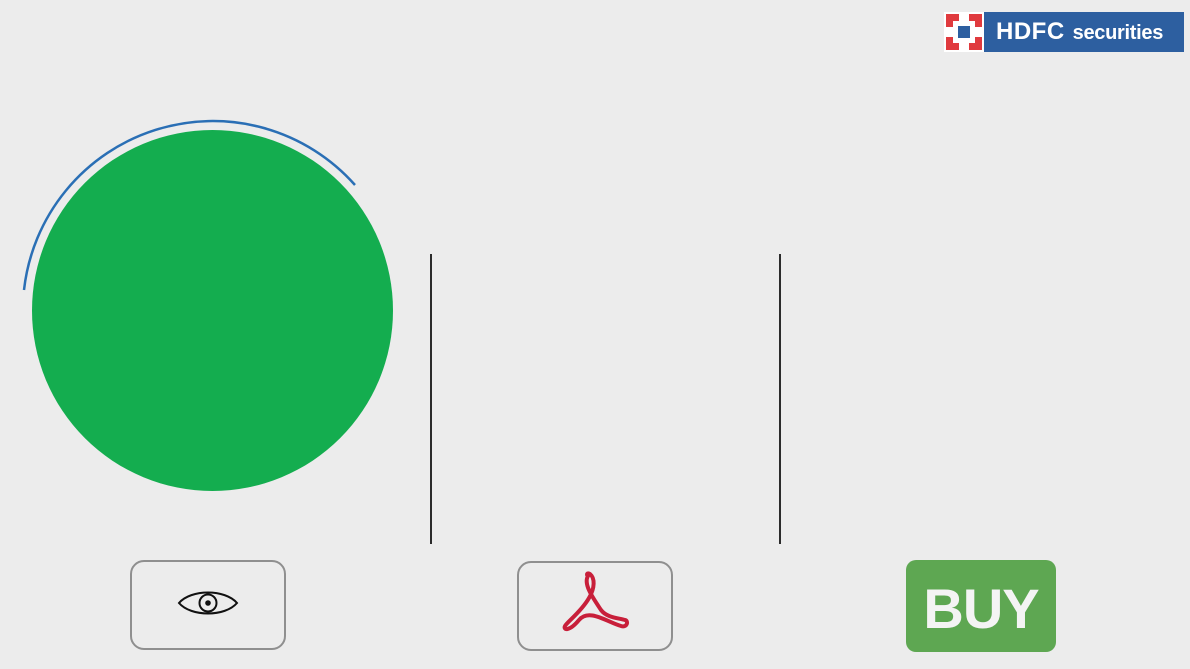 The width and height of the screenshot is (1190, 669). I want to click on brand-wordmark: HDFC securities, so click(1079, 32).